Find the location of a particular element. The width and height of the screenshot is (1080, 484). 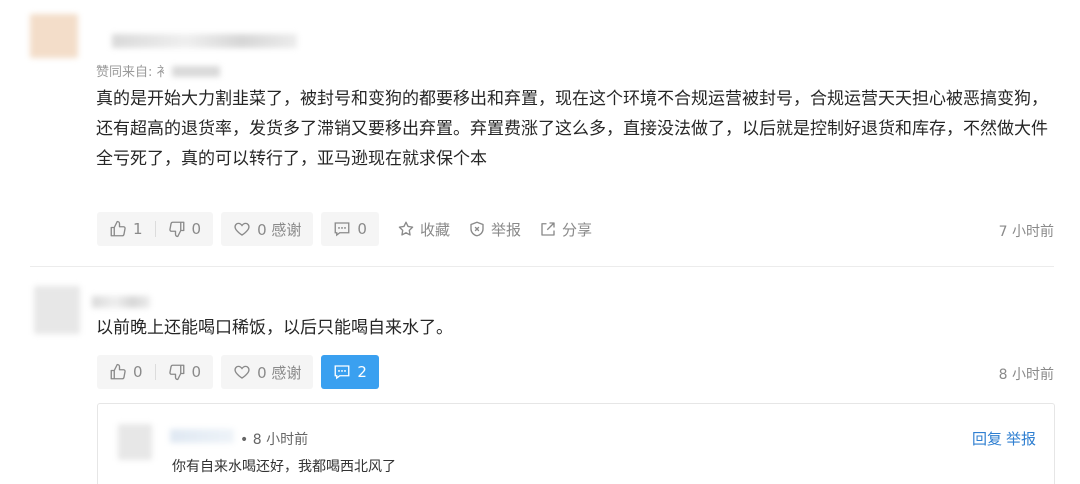

like-count: 0 is located at coordinates (138, 372).